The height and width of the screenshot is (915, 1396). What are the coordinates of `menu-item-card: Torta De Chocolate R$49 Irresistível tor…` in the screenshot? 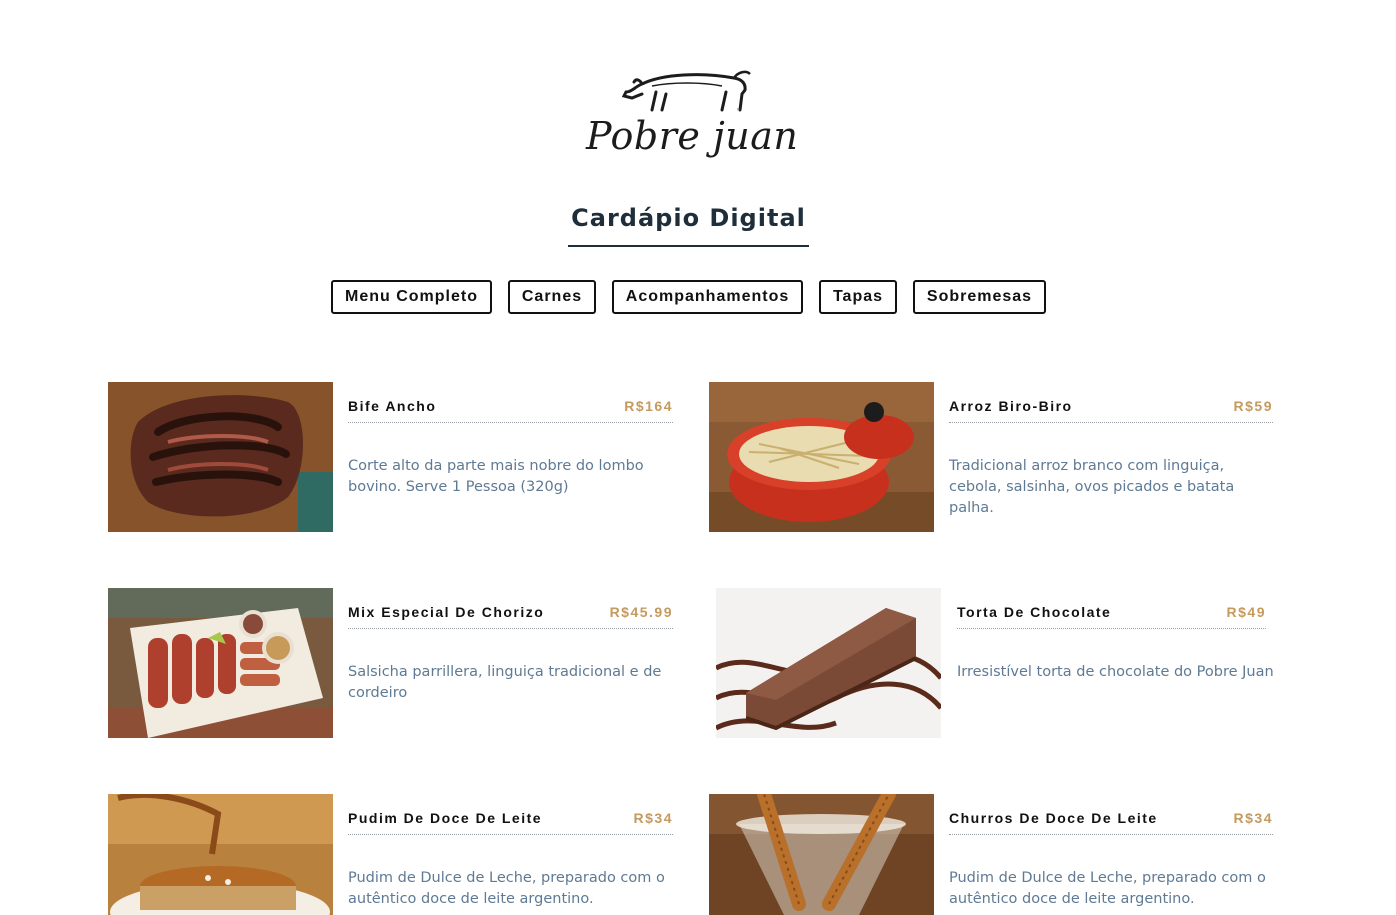 It's located at (996, 663).